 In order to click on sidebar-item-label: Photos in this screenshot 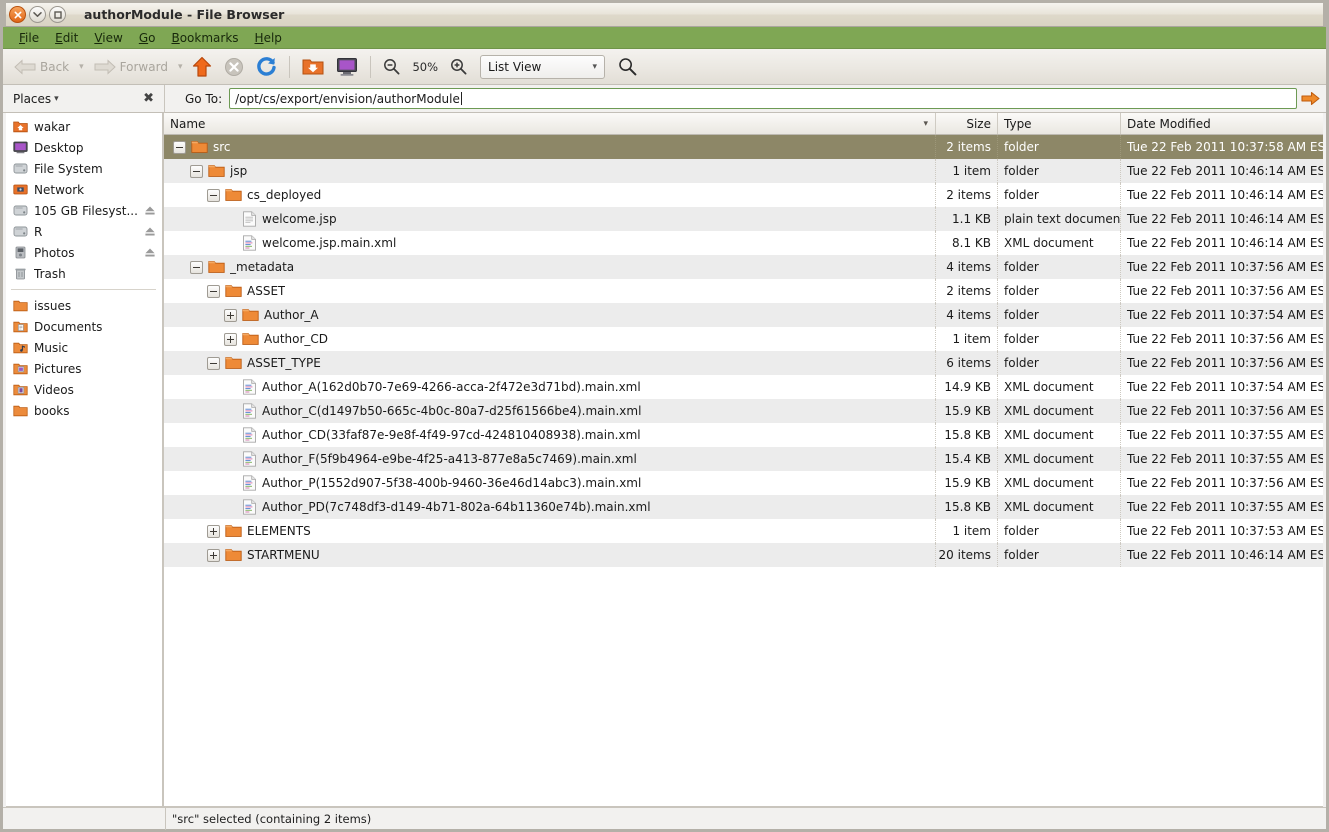, I will do `click(54, 252)`.